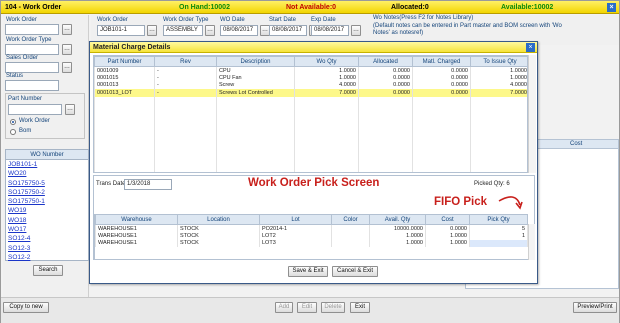 The image size is (620, 323). I want to click on status-filter-input, so click(32, 85).